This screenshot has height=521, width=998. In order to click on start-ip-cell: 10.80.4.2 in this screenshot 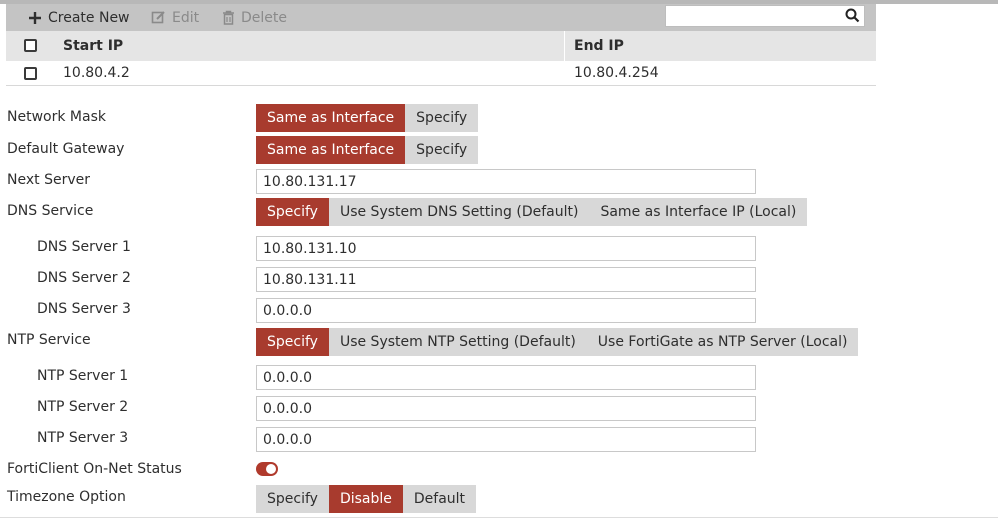, I will do `click(96, 73)`.